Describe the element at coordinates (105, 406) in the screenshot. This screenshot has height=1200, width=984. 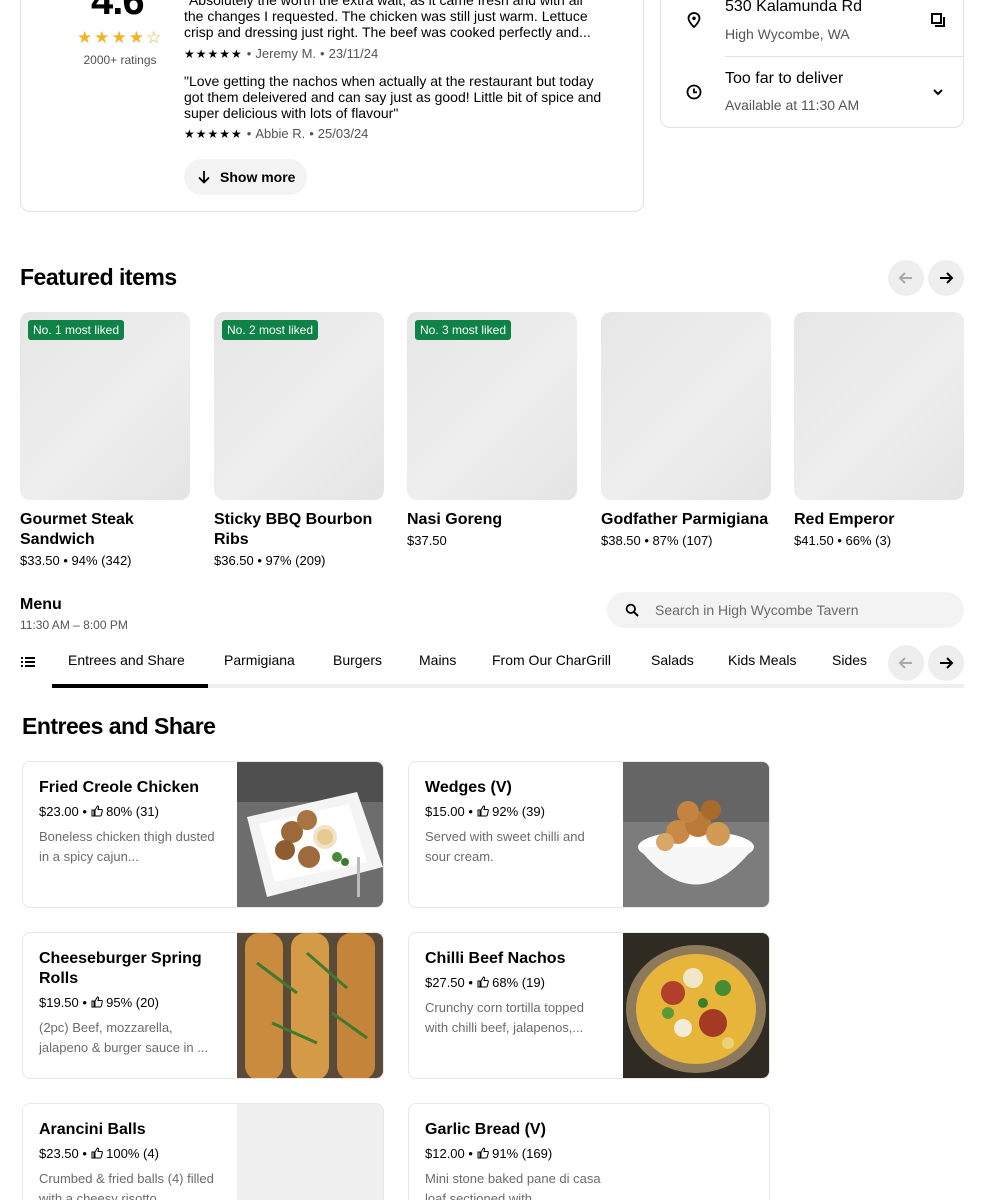
I see `featured-item-image: No. 1 most liked` at that location.